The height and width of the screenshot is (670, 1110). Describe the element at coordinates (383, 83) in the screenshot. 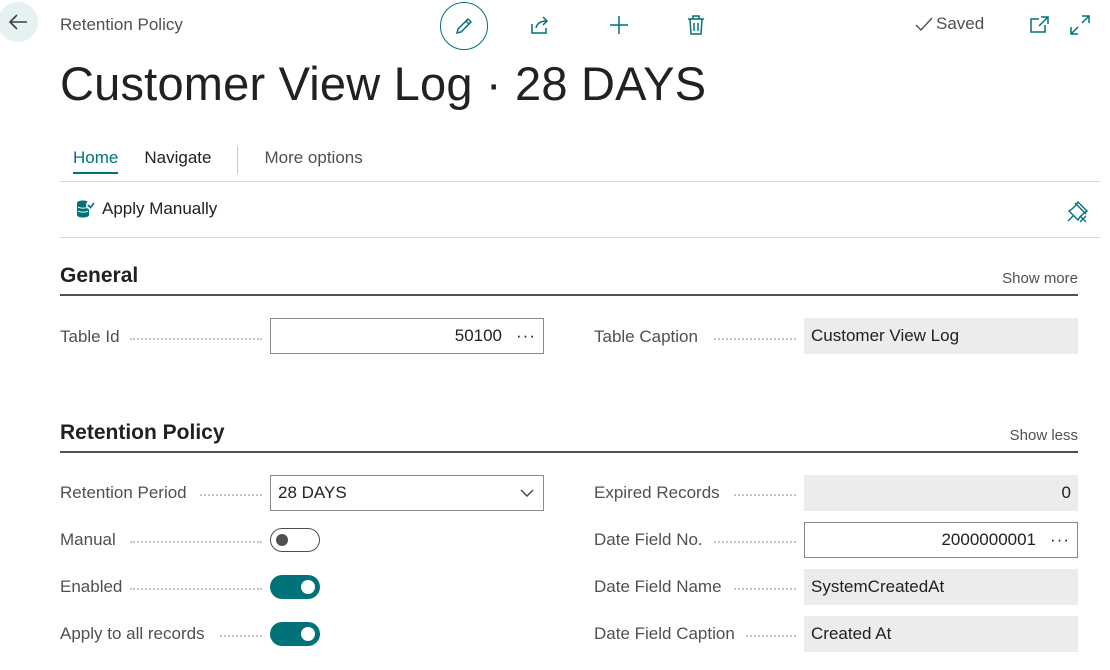

I see `page-title: Customer View Log · 28 DAYS` at that location.